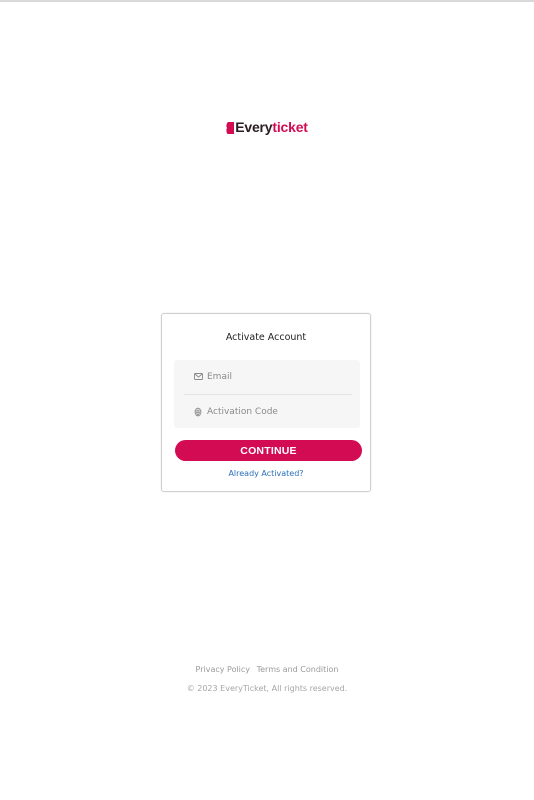 The image size is (534, 800). I want to click on terms-link: Terms and Condition, so click(298, 669).